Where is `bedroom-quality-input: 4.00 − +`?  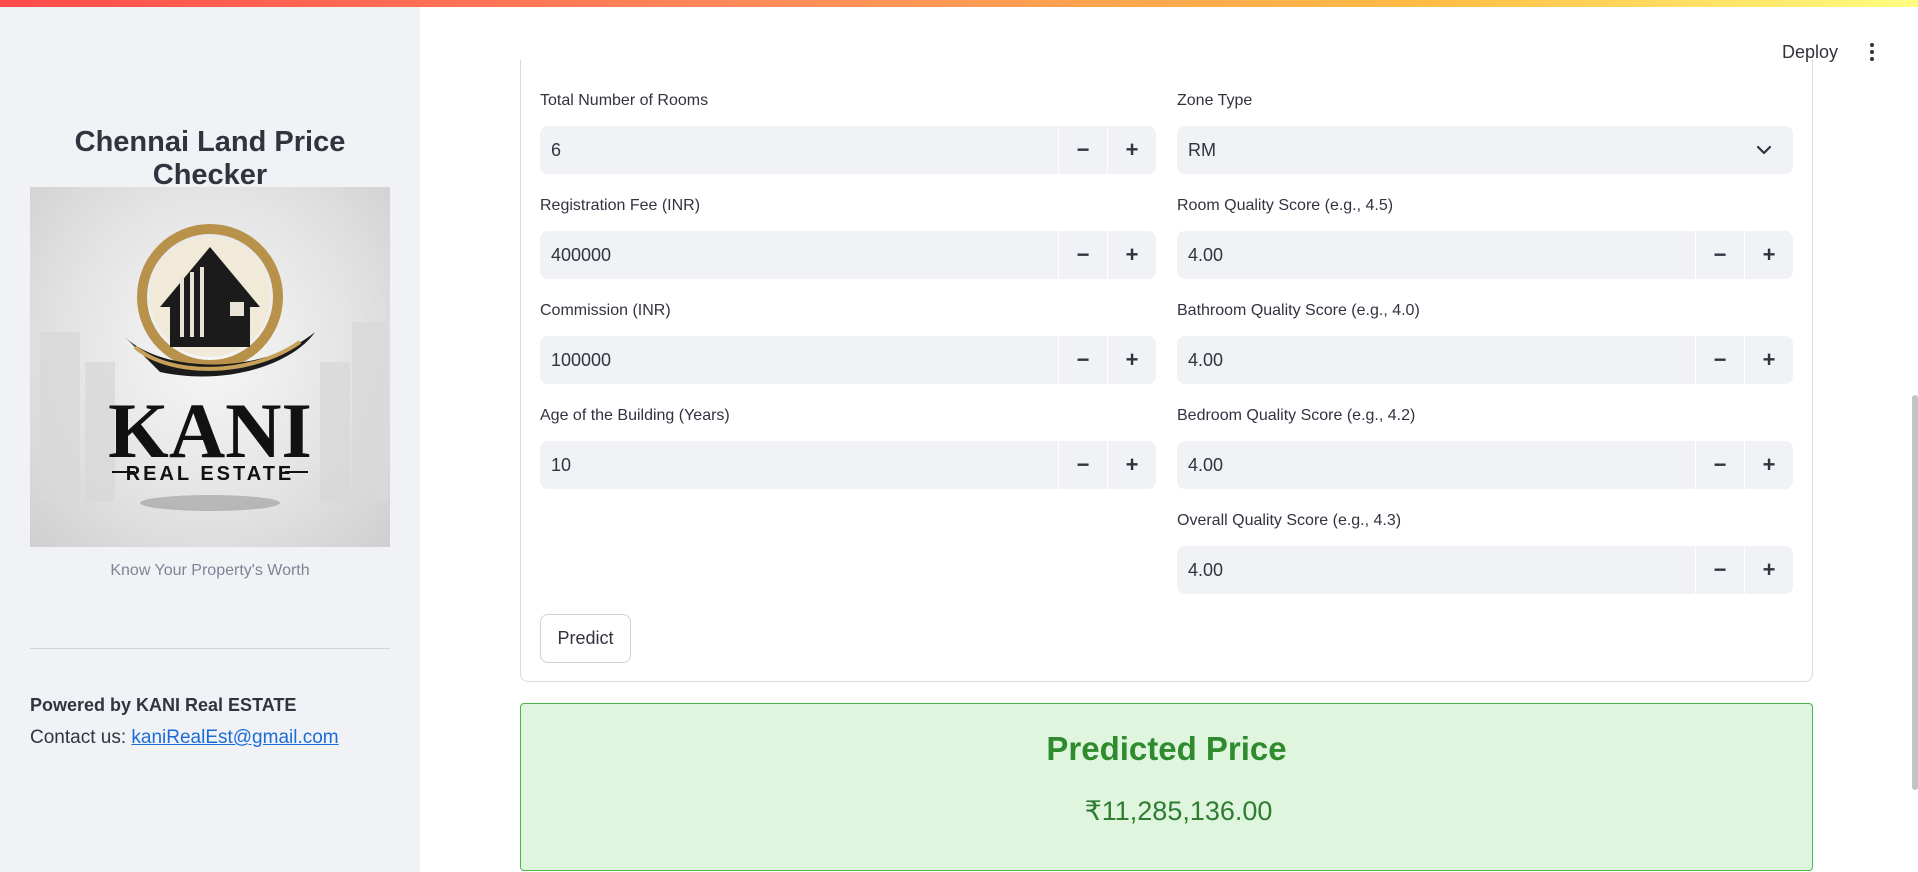
bedroom-quality-input: 4.00 − + is located at coordinates (1485, 465).